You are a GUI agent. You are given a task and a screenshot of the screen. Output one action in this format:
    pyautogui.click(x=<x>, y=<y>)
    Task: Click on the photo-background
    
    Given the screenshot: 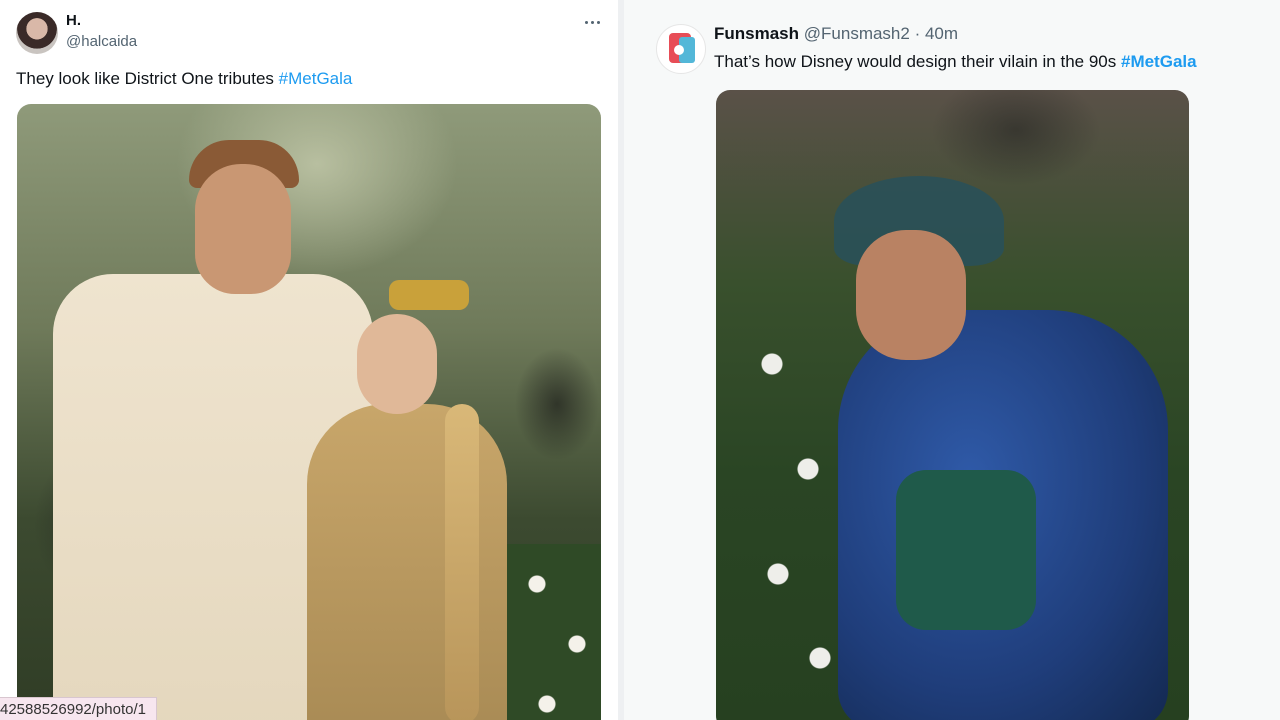 What is the action you would take?
    pyautogui.click(x=554, y=632)
    